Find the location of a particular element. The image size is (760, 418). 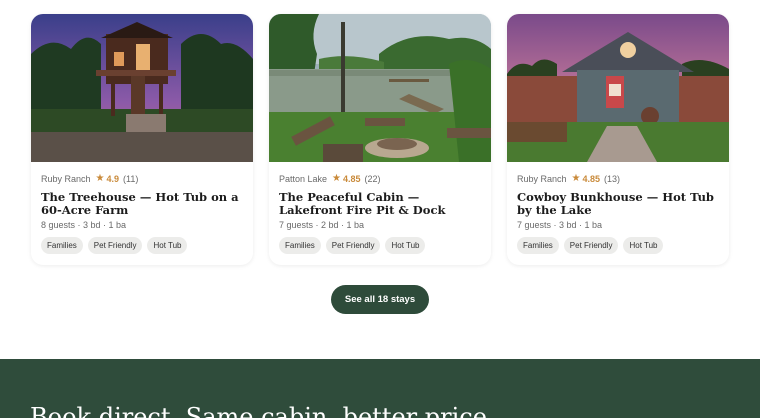

listing-photo-cowboy-bunkhouse is located at coordinates (618, 88).